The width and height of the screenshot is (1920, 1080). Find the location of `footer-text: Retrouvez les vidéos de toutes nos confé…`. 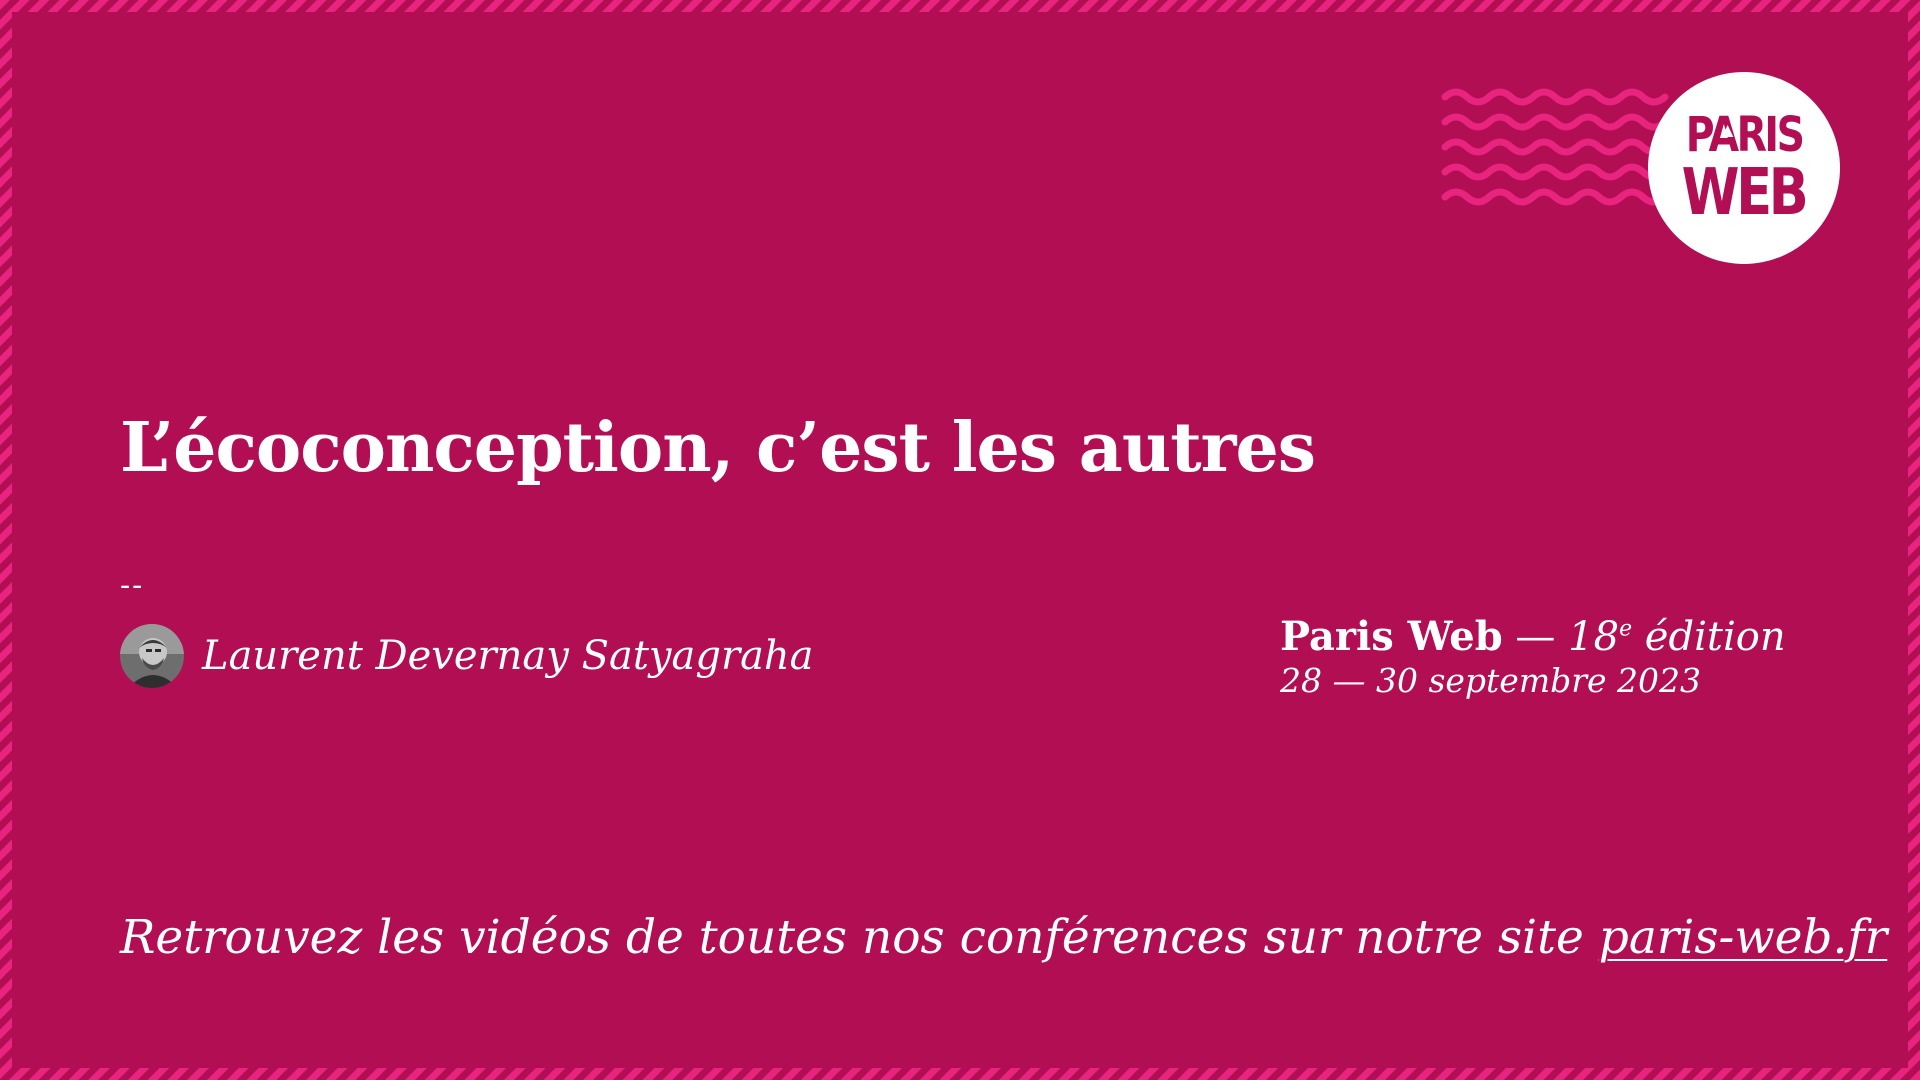

footer-text: Retrouvez les vidéos de toutes nos confé… is located at coordinates (859, 937).